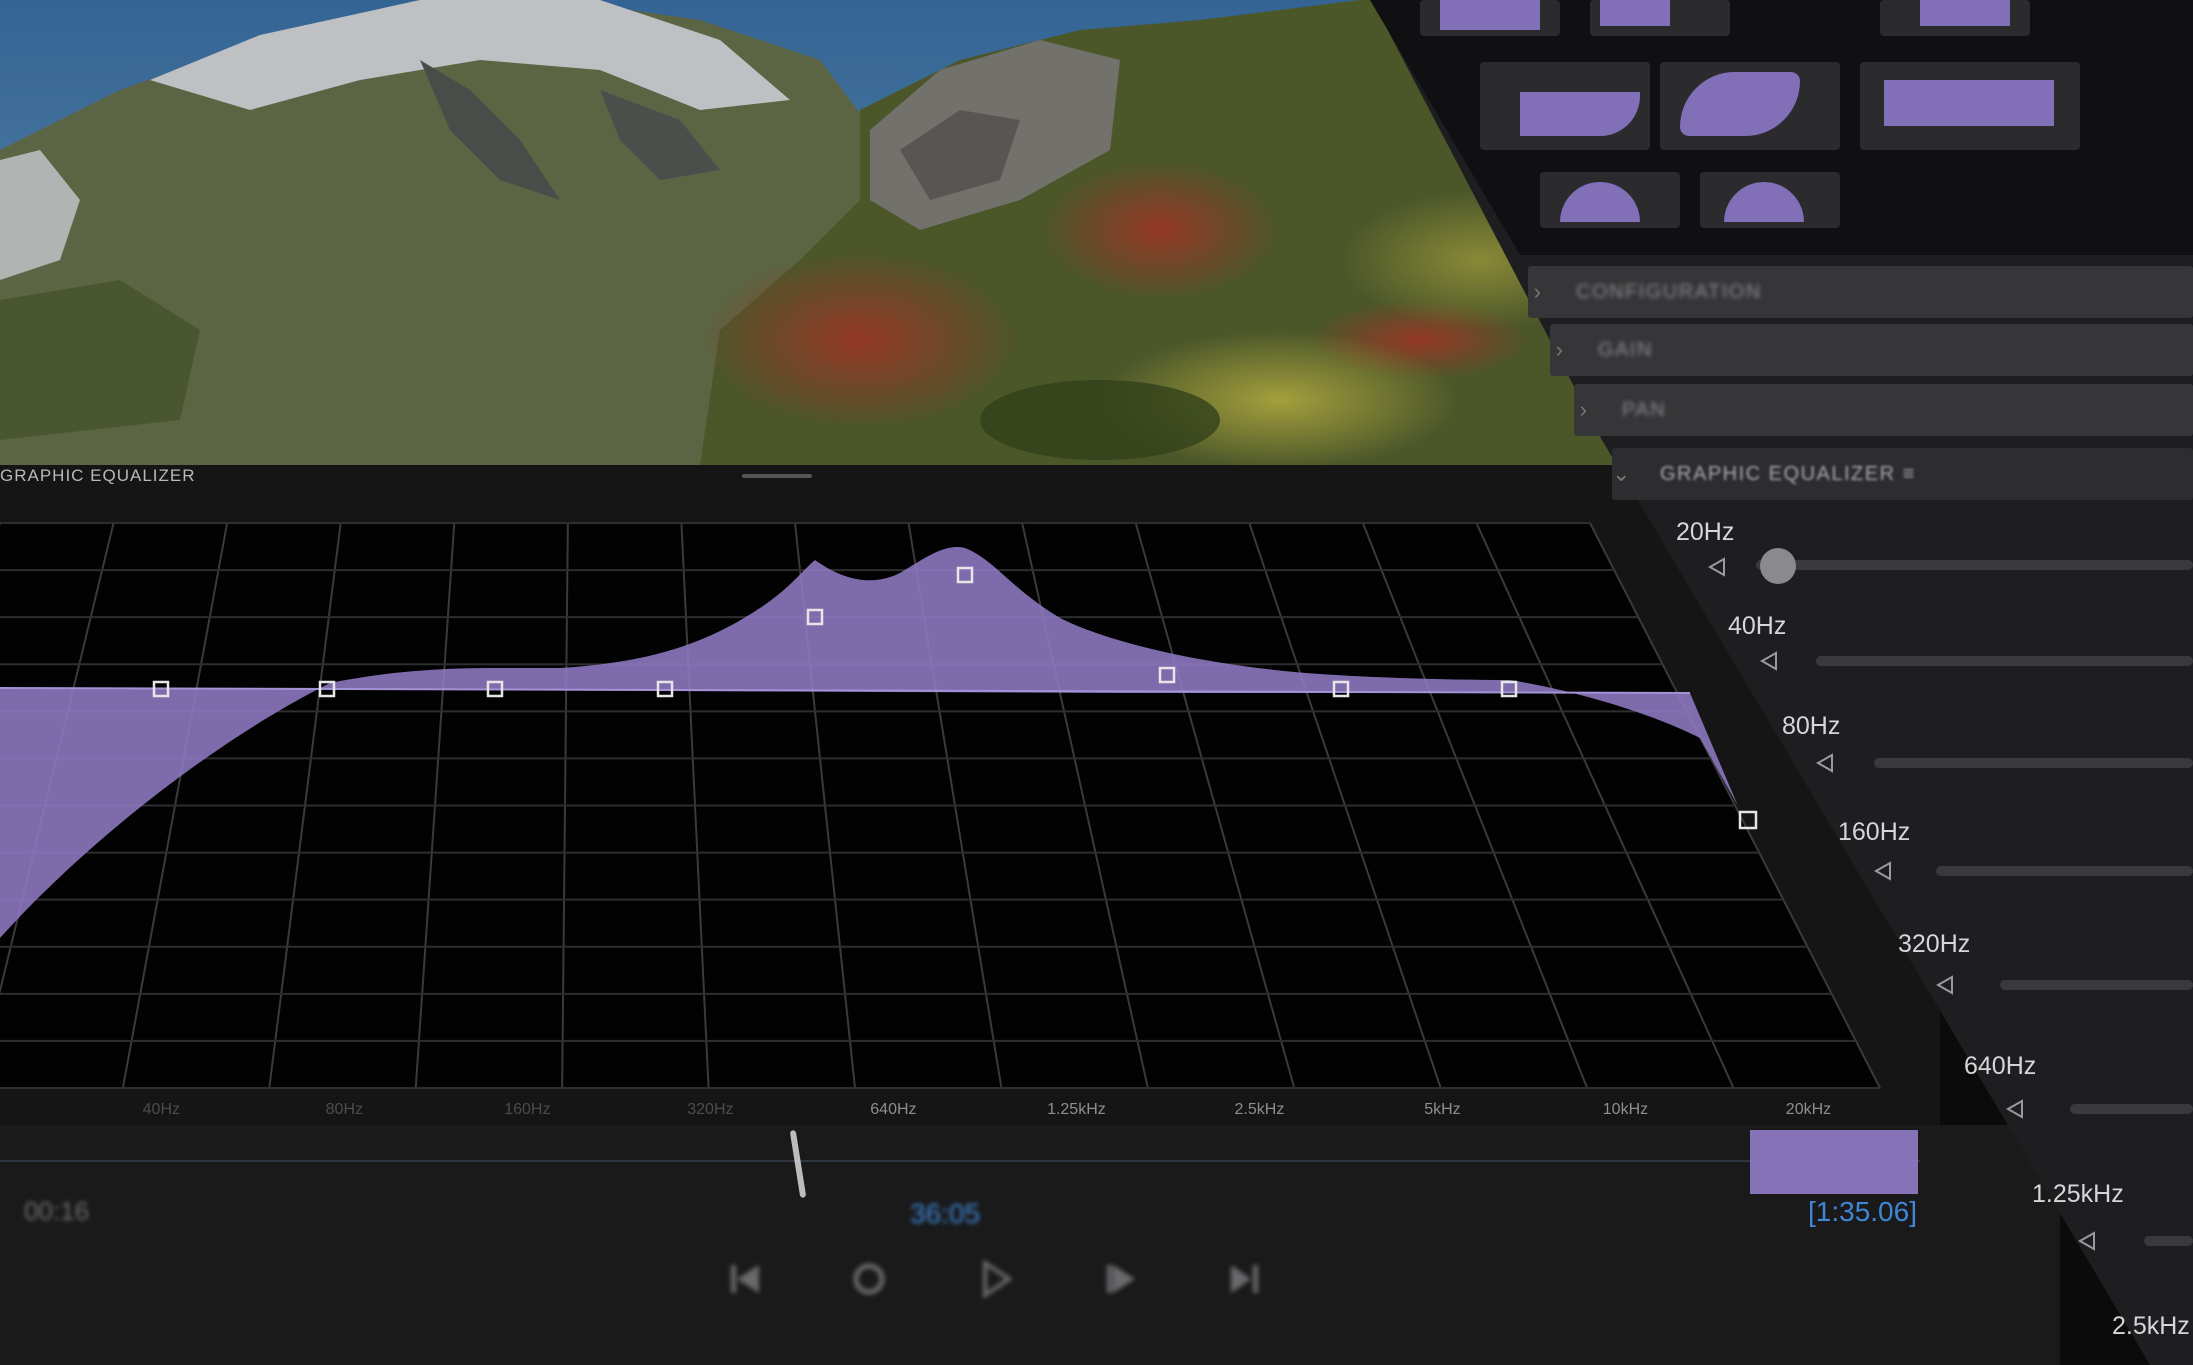  Describe the element at coordinates (1902, 474) in the screenshot. I see `section-graphic-equalizer: ⌄ GRAPHIC EQUALIZER ≡` at that location.